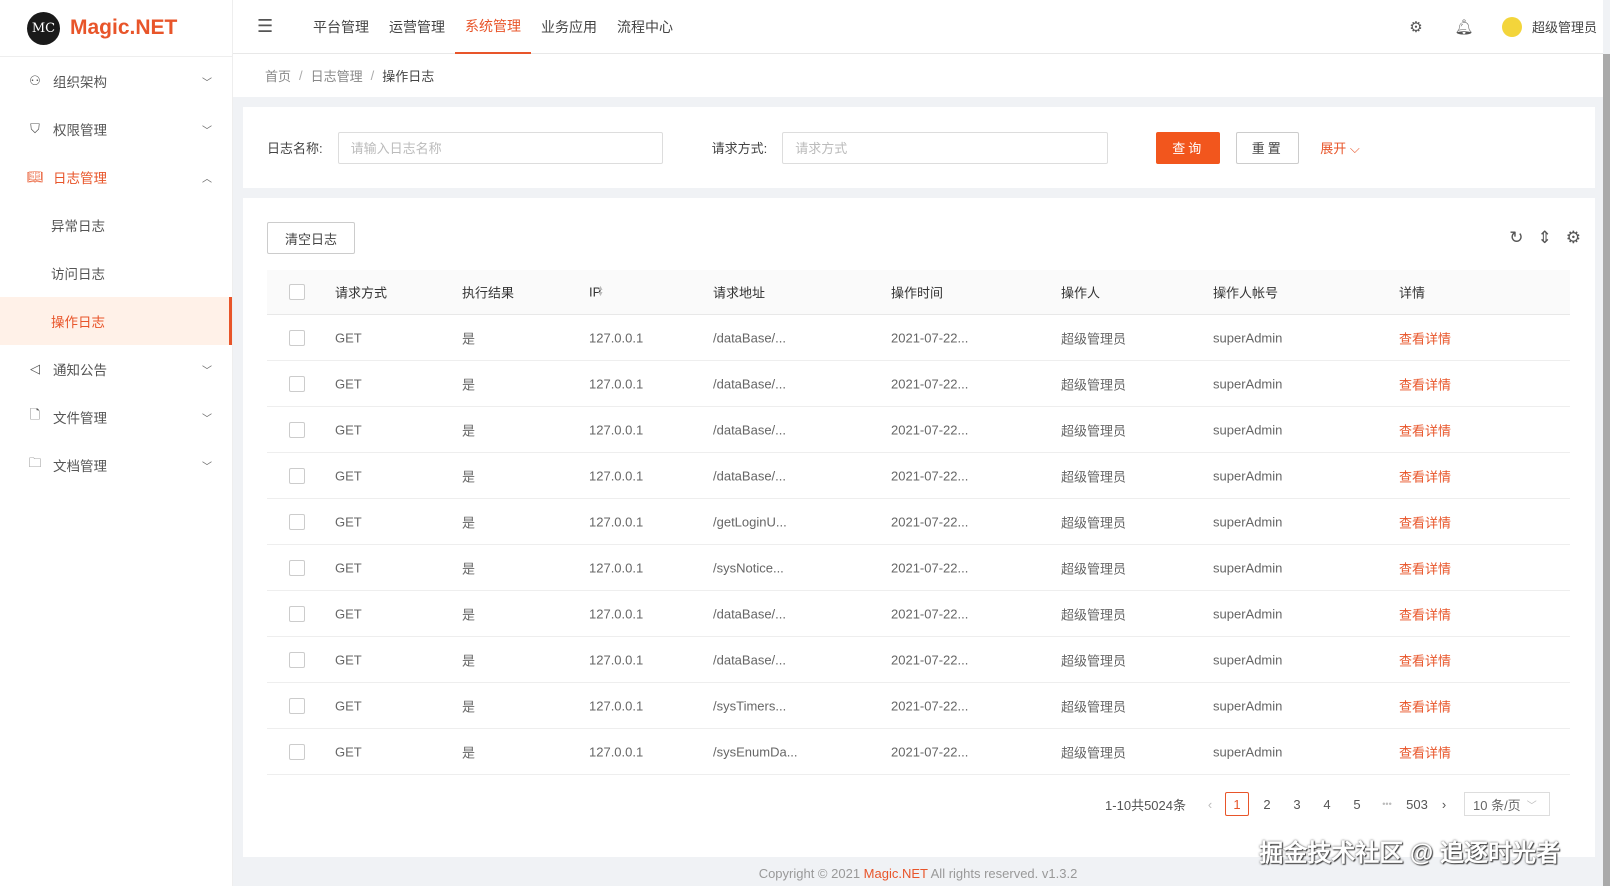  What do you see at coordinates (116, 81) in the screenshot?
I see `sidebar-item: ⚇ 组织架构 ﹀` at bounding box center [116, 81].